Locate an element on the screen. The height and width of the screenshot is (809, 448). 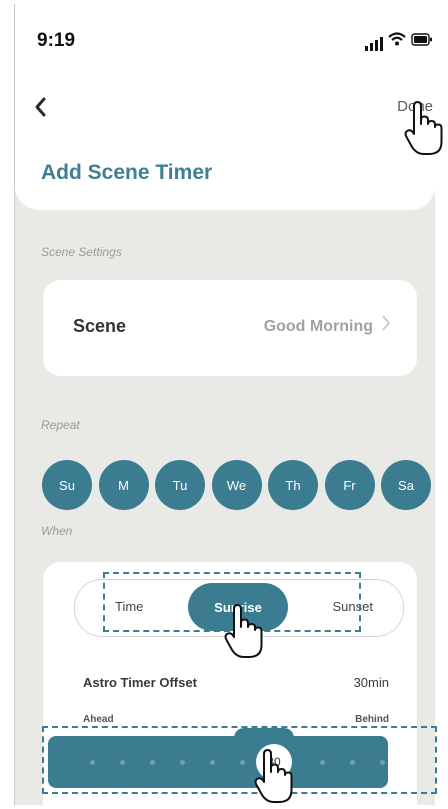
astro-offset-label: Astro Timer Offset is located at coordinates (140, 682).